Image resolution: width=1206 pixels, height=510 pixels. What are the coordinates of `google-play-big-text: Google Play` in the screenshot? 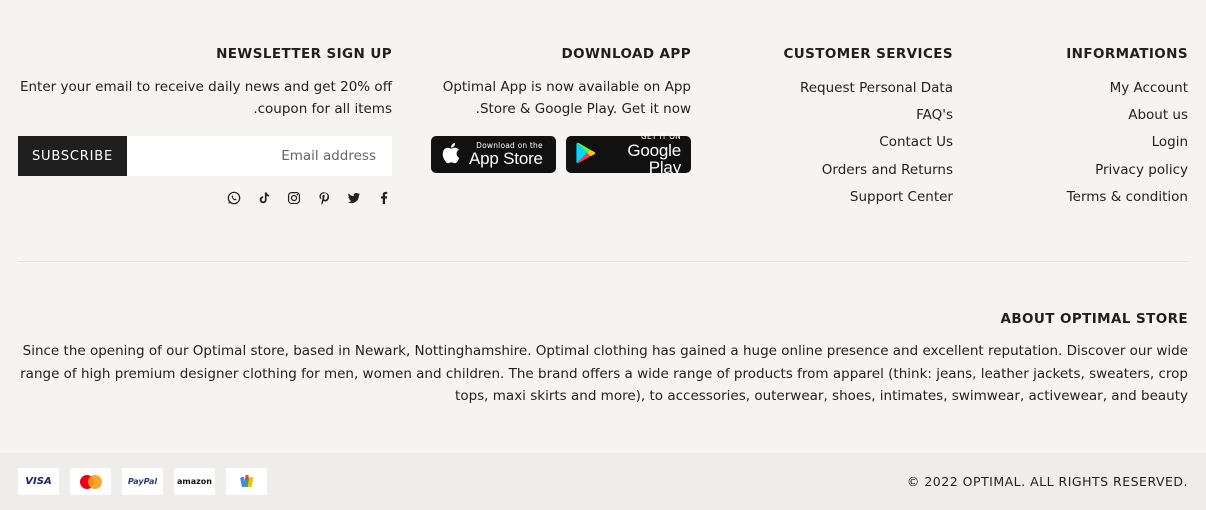 It's located at (654, 158).